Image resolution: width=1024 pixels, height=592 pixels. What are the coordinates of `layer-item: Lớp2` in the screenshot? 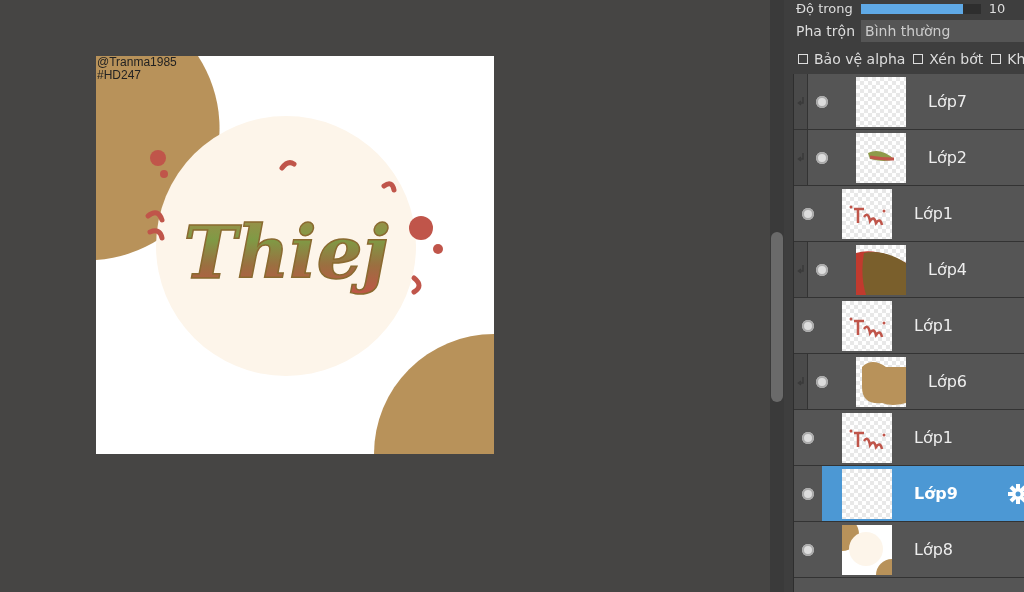 It's located at (930, 157).